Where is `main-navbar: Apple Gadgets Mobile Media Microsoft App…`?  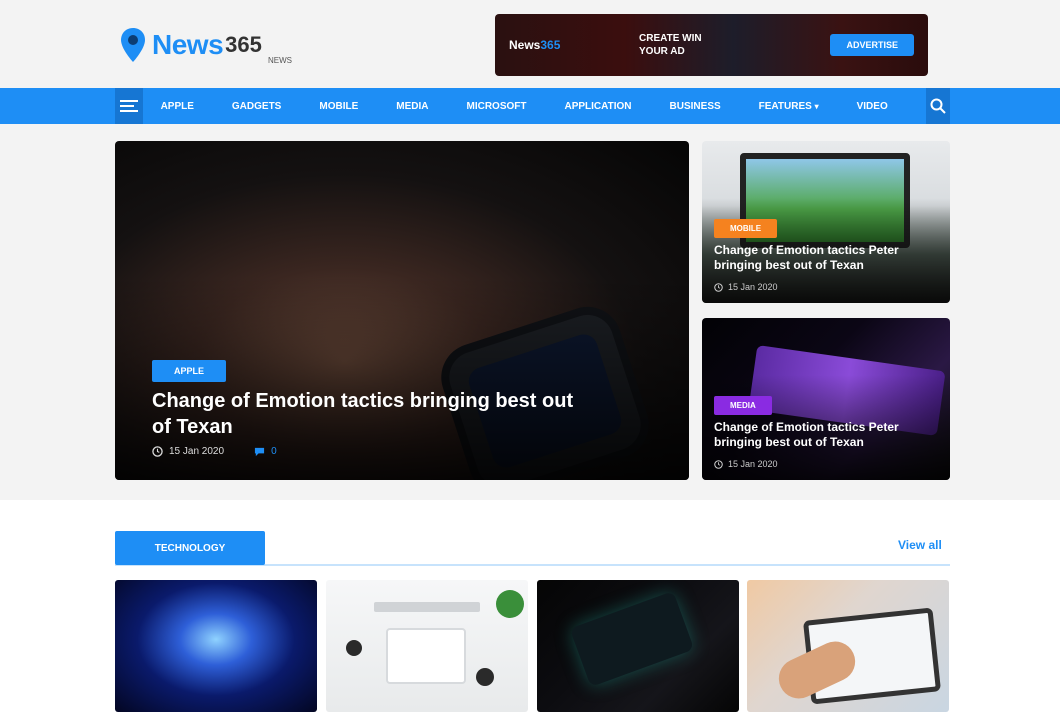
main-navbar: Apple Gadgets Mobile Media Microsoft App… is located at coordinates (530, 106).